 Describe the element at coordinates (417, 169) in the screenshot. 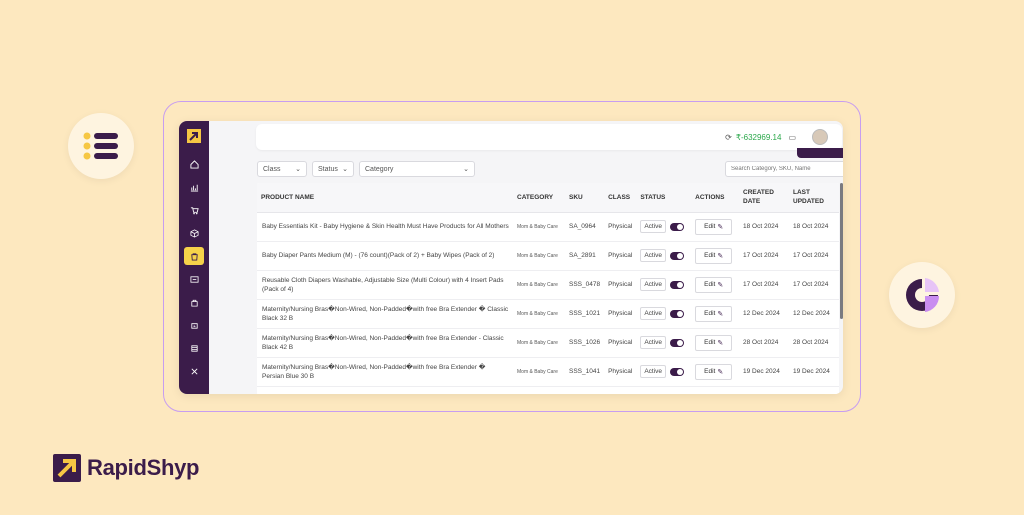

I see `category-filter: Category ⌄` at that location.